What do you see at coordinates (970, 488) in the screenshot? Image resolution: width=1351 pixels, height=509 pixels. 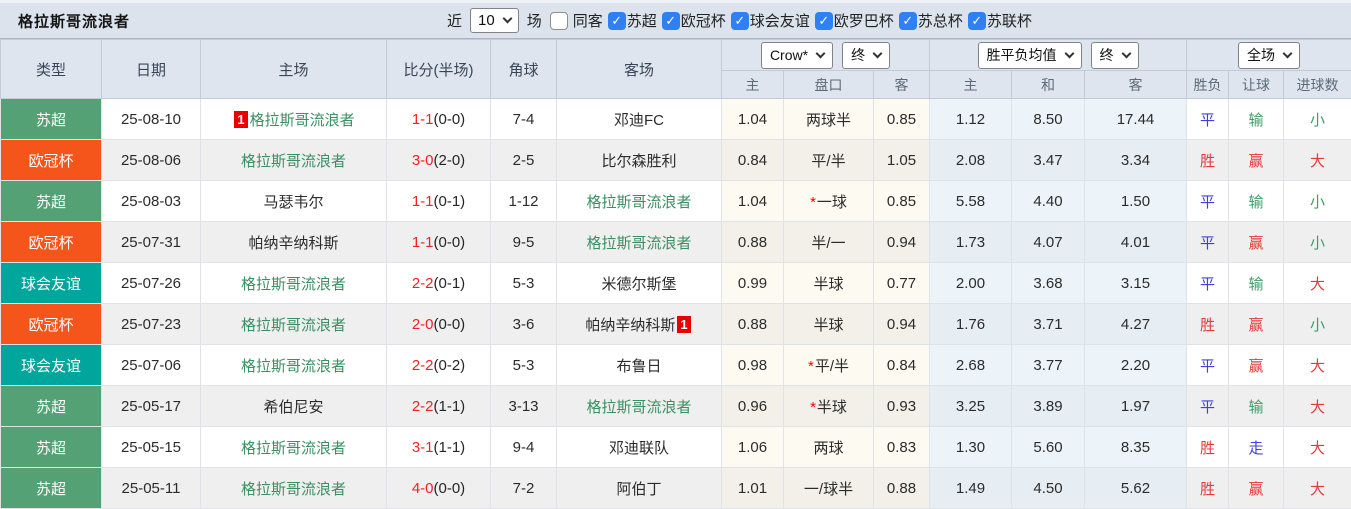 I see `avg-home-cell: 1.49` at bounding box center [970, 488].